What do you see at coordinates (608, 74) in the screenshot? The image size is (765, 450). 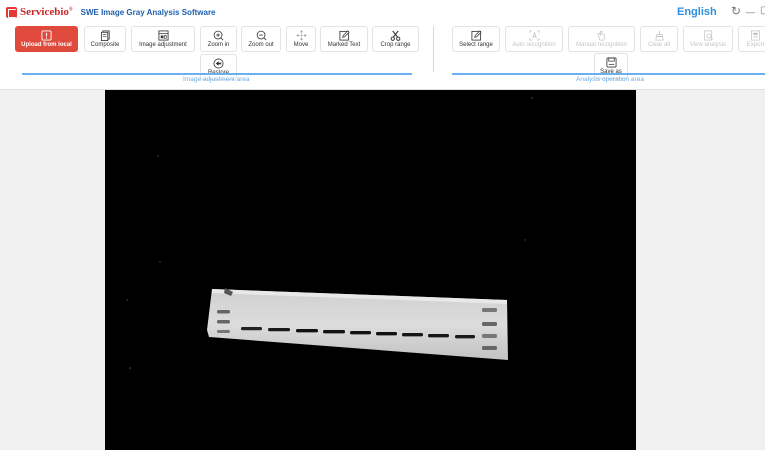 I see `analysis-area-line` at bounding box center [608, 74].